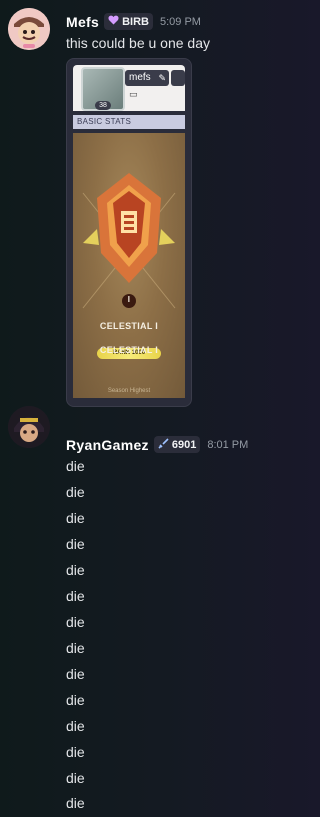 This screenshot has width=320, height=817. What do you see at coordinates (140, 77) in the screenshot?
I see `profile-name-text: mefs` at bounding box center [140, 77].